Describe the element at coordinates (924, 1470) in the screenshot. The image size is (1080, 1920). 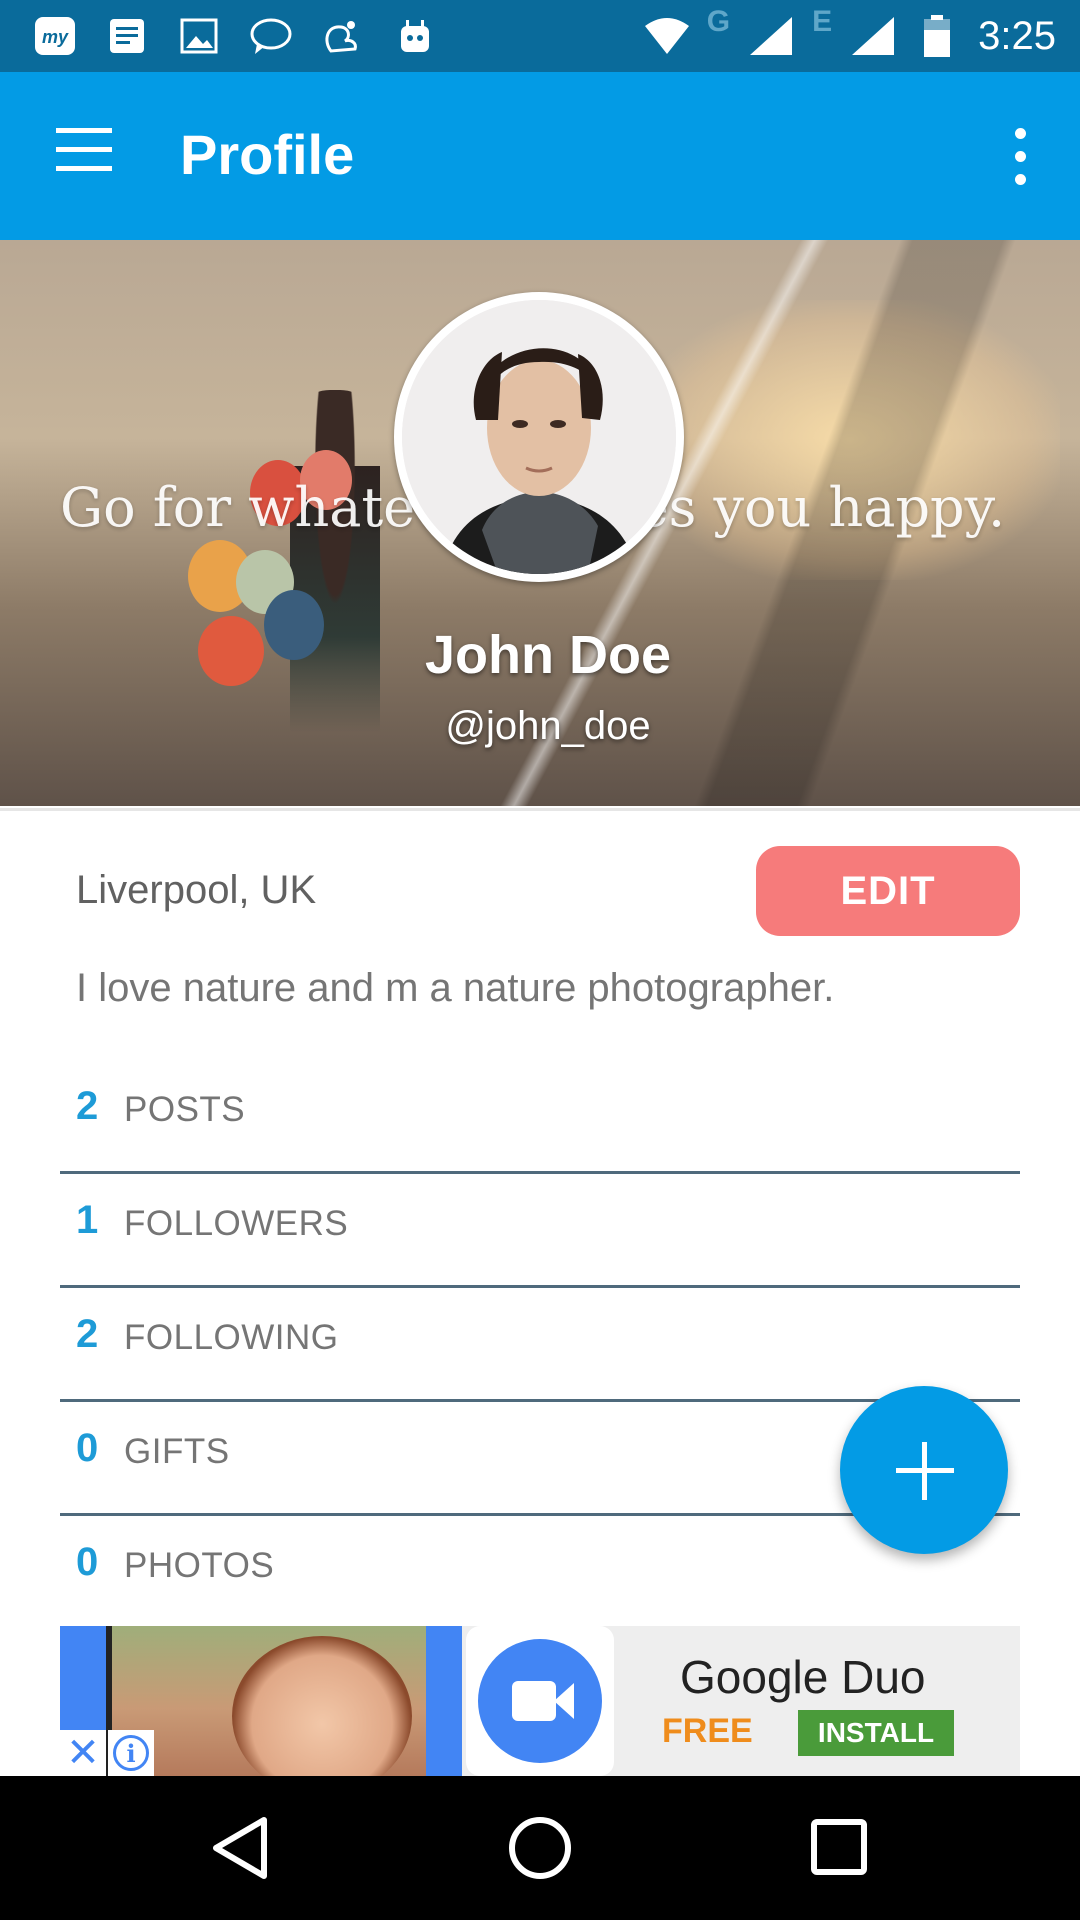
I see `add-fab-button` at that location.